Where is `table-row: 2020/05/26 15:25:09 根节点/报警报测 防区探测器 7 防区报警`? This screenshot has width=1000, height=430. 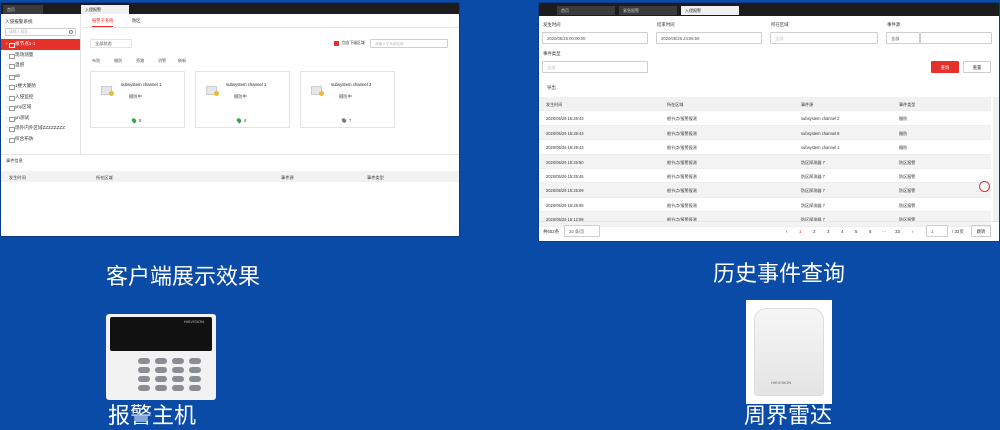 table-row: 2020/05/26 15:25:09 根节点/报警报测 防区探测器 7 防区报警 is located at coordinates (765, 190).